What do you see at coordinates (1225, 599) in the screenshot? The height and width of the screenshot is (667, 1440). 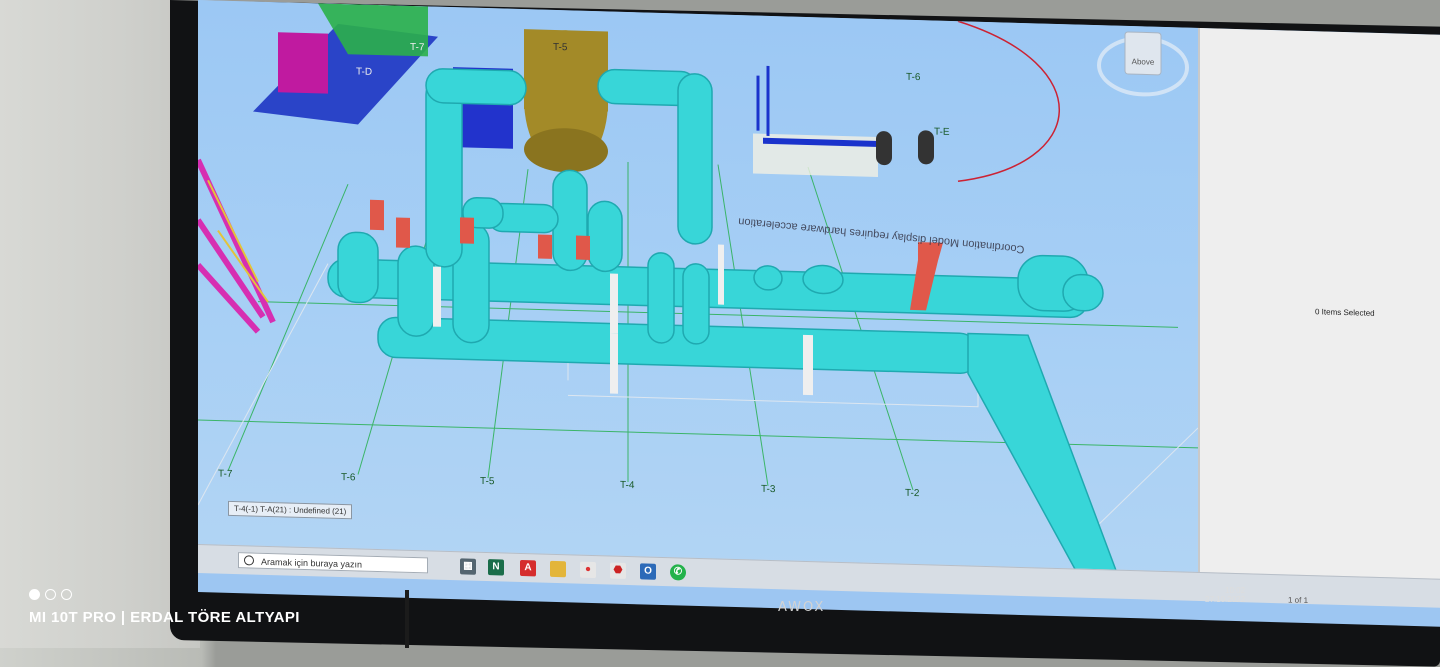 I see `clock-date: 27.10.2022` at bounding box center [1225, 599].